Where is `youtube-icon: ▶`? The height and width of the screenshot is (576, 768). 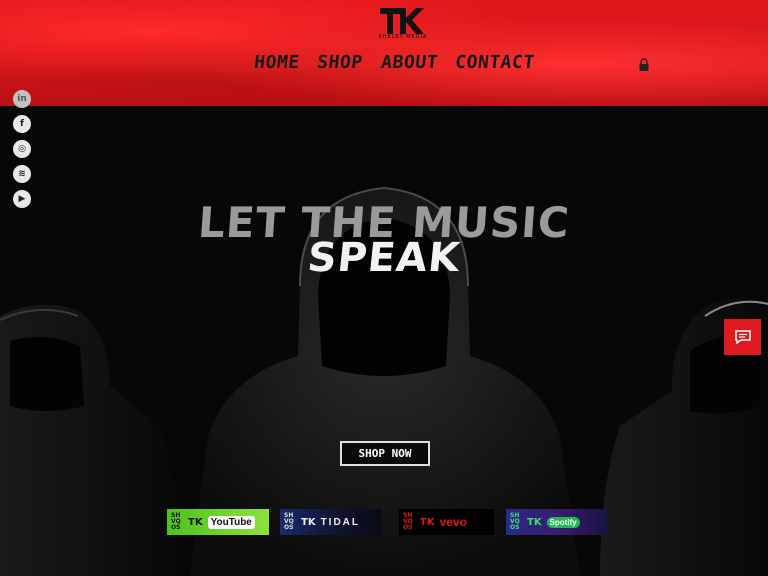 youtube-icon: ▶ is located at coordinates (22, 199).